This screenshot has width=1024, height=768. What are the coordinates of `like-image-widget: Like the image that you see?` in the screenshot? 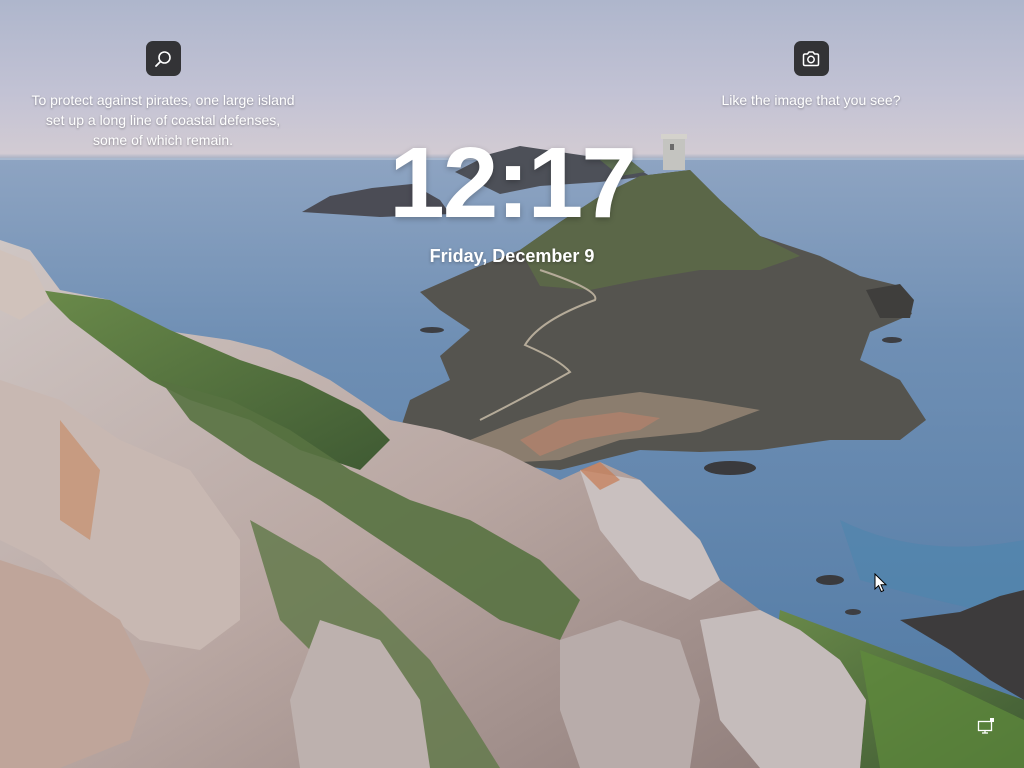 It's located at (811, 75).